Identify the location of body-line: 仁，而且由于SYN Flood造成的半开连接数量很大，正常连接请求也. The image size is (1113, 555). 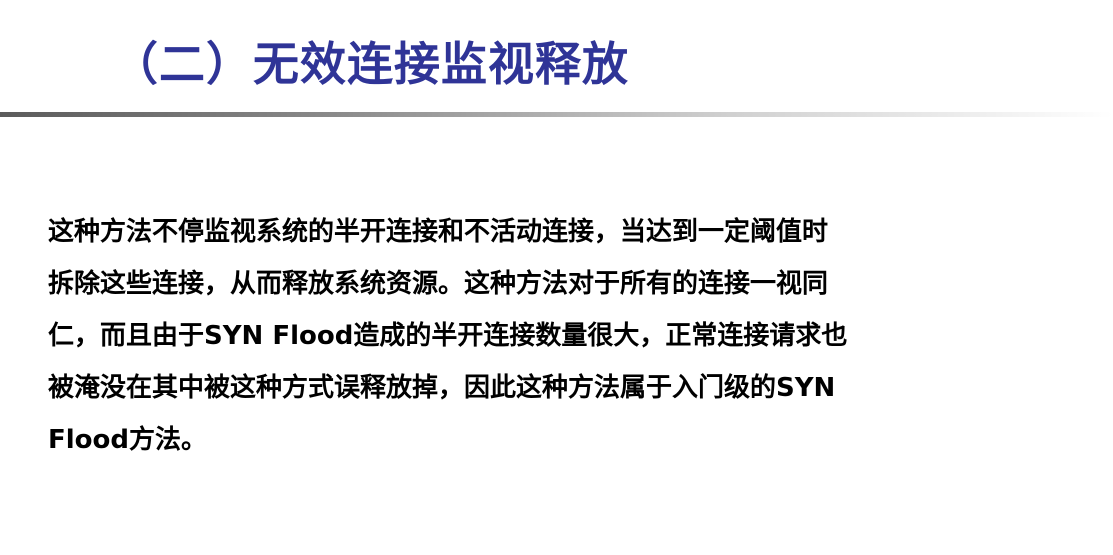
(448, 336).